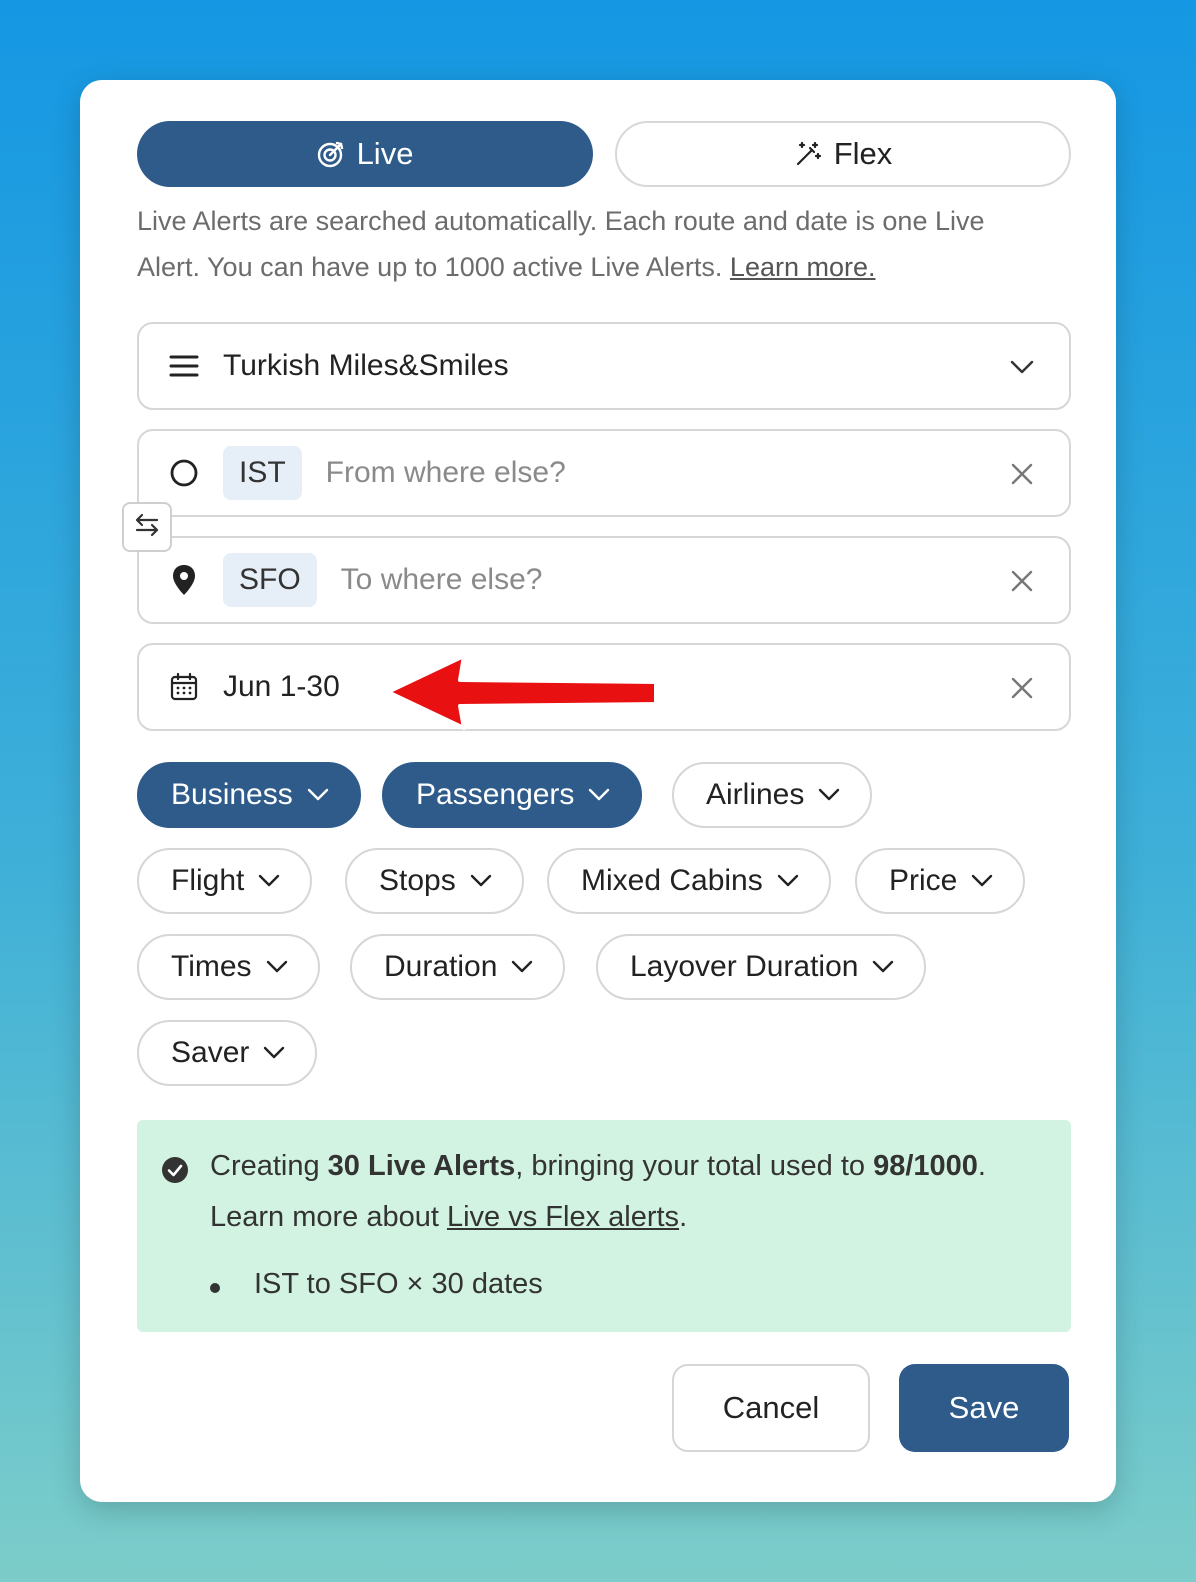  What do you see at coordinates (232, 794) in the screenshot?
I see `filter-business-label: Business` at bounding box center [232, 794].